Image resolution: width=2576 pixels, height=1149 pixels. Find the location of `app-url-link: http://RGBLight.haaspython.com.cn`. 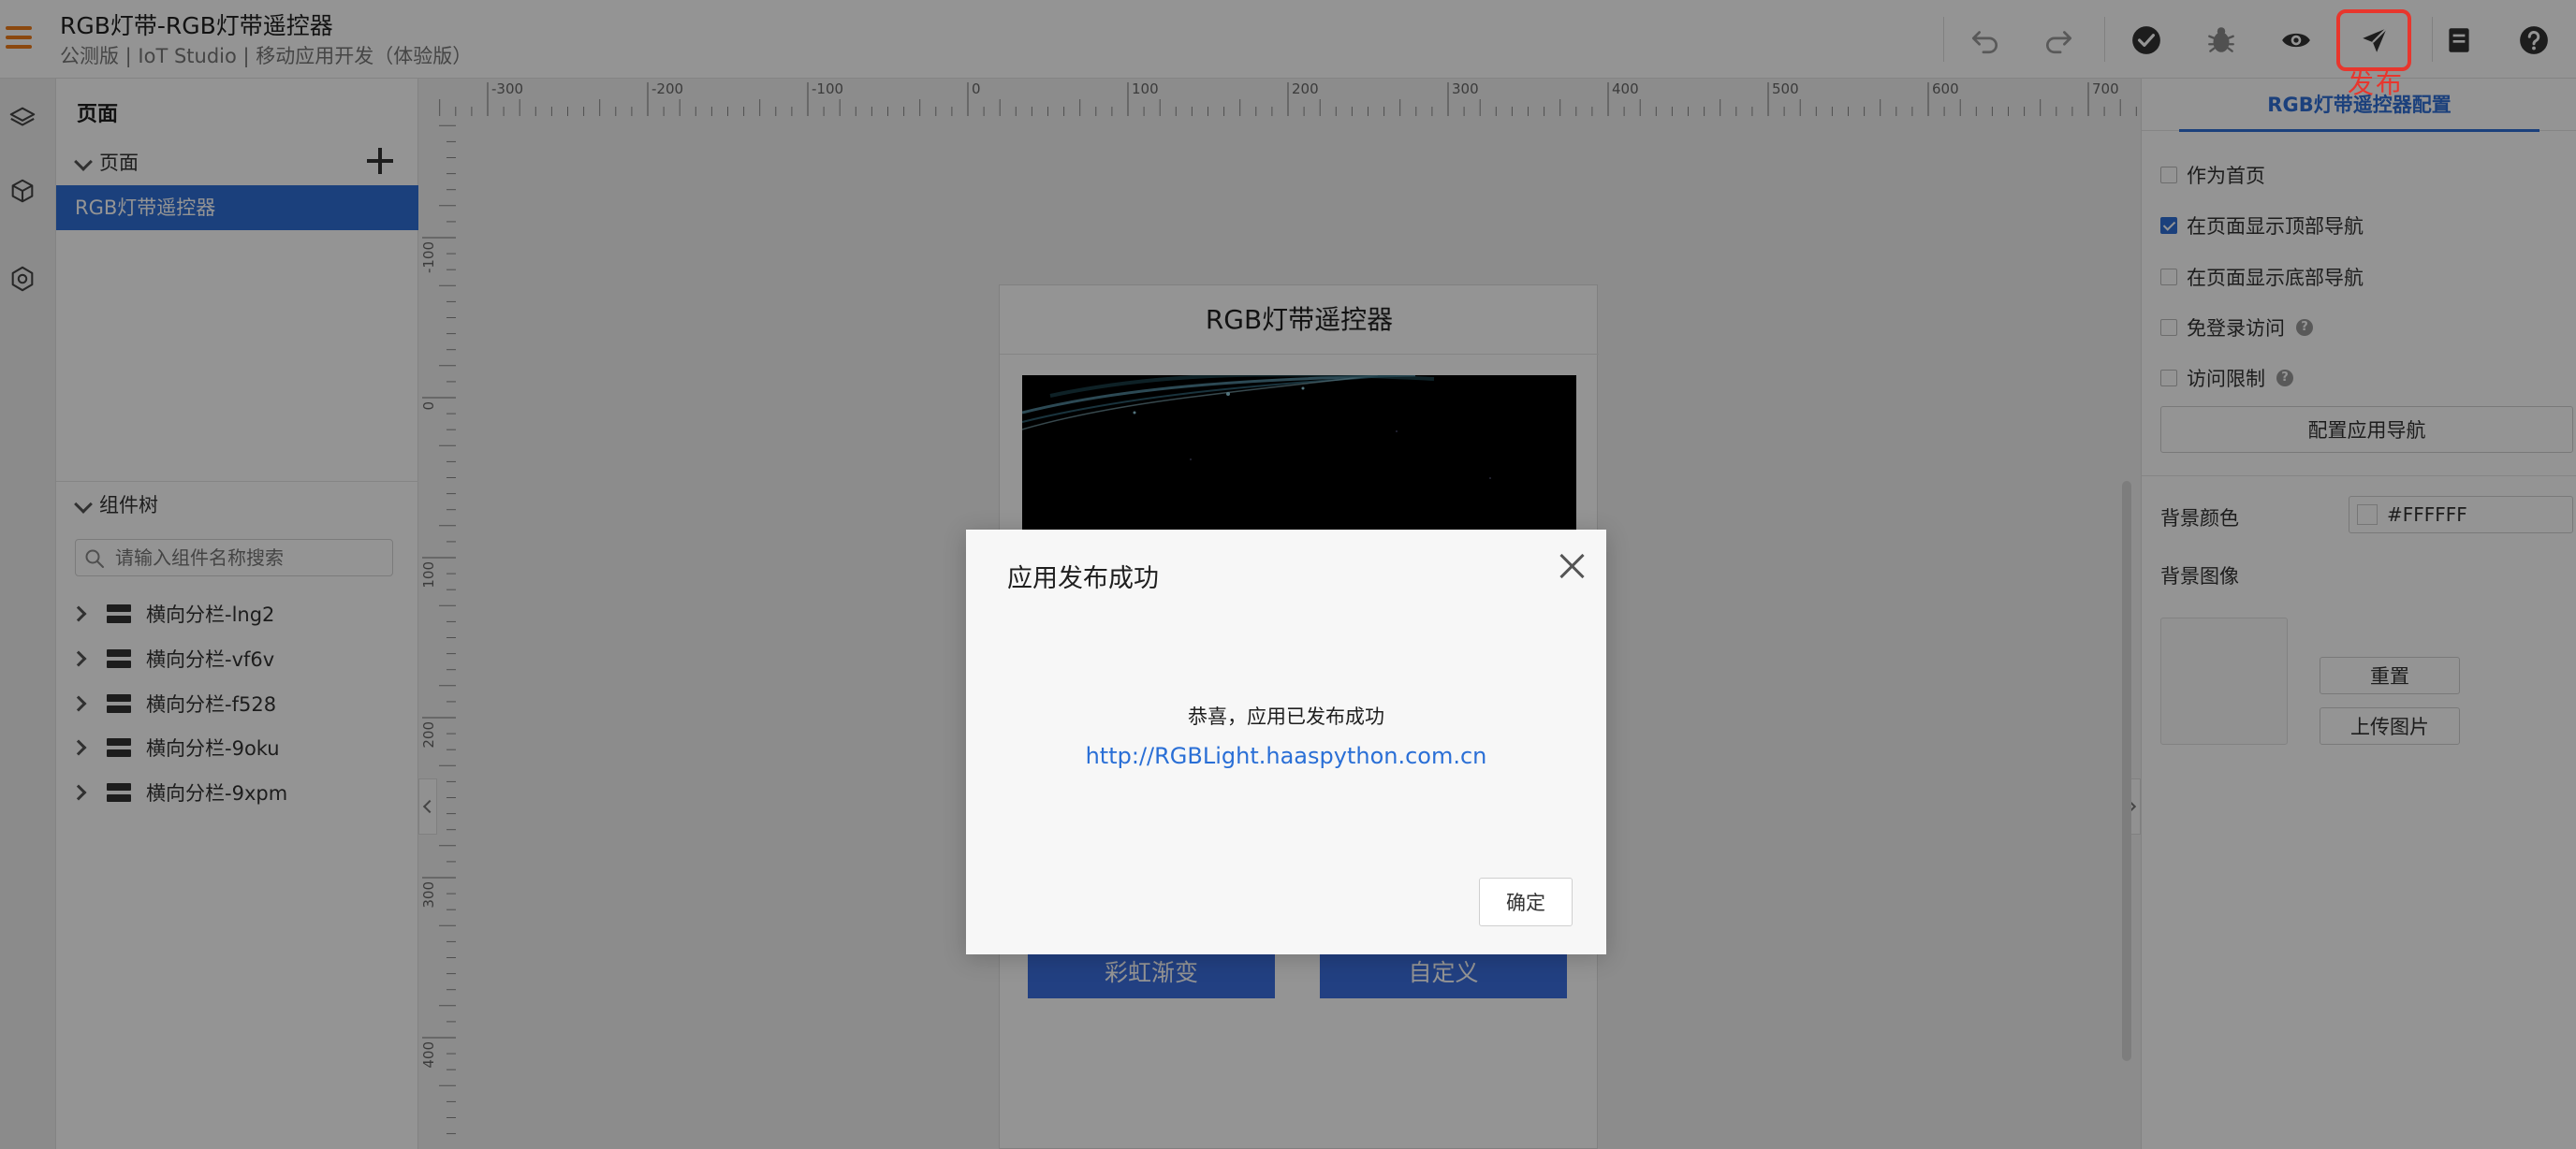

app-url-link: http://RGBLight.haaspython.com.cn is located at coordinates (1286, 756).